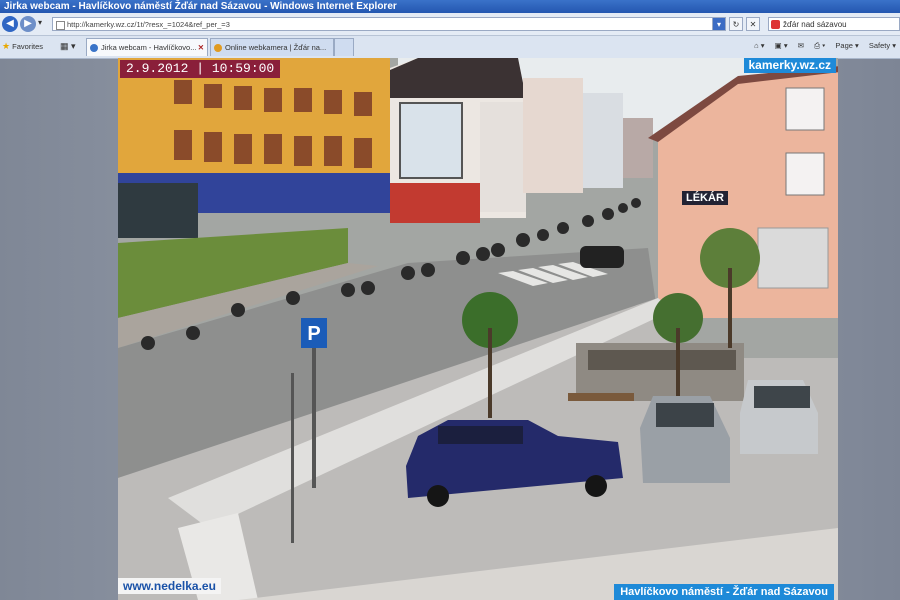 Image resolution: width=900 pixels, height=600 pixels. I want to click on dropdown-icon: ▾, so click(40, 22).